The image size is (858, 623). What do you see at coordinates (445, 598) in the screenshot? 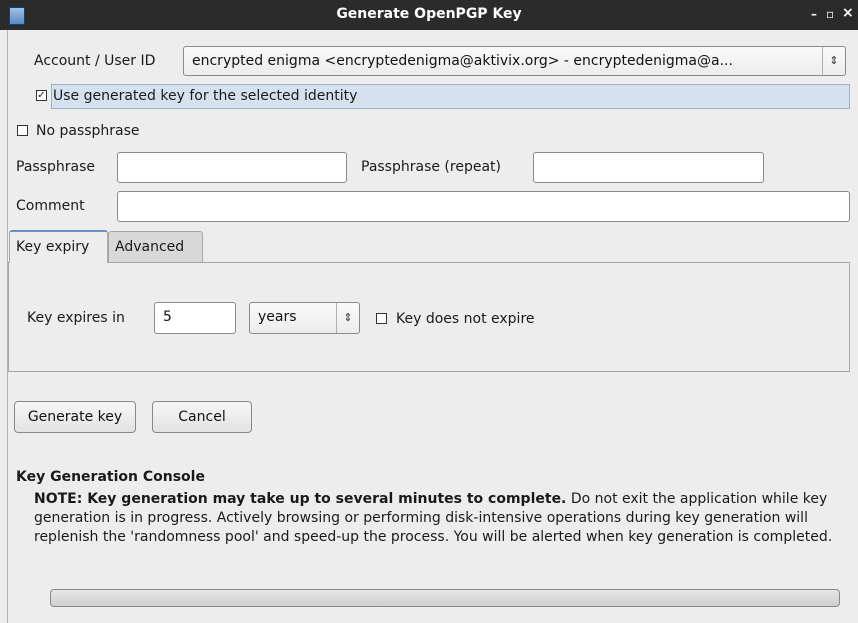
I see `progress-bar` at bounding box center [445, 598].